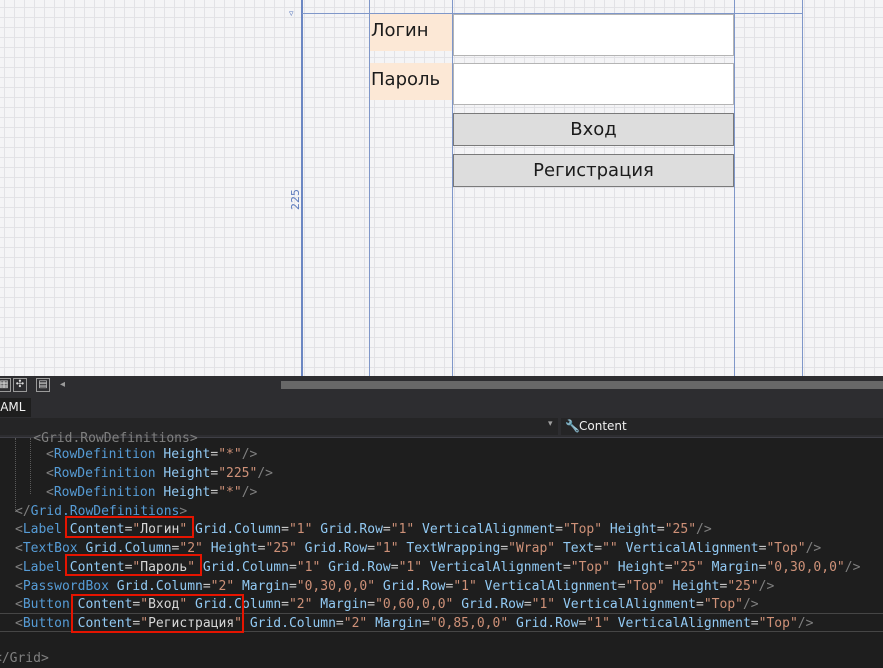 The height and width of the screenshot is (668, 883). What do you see at coordinates (582, 385) in the screenshot?
I see `horizontal-scrollbar-thumb` at bounding box center [582, 385].